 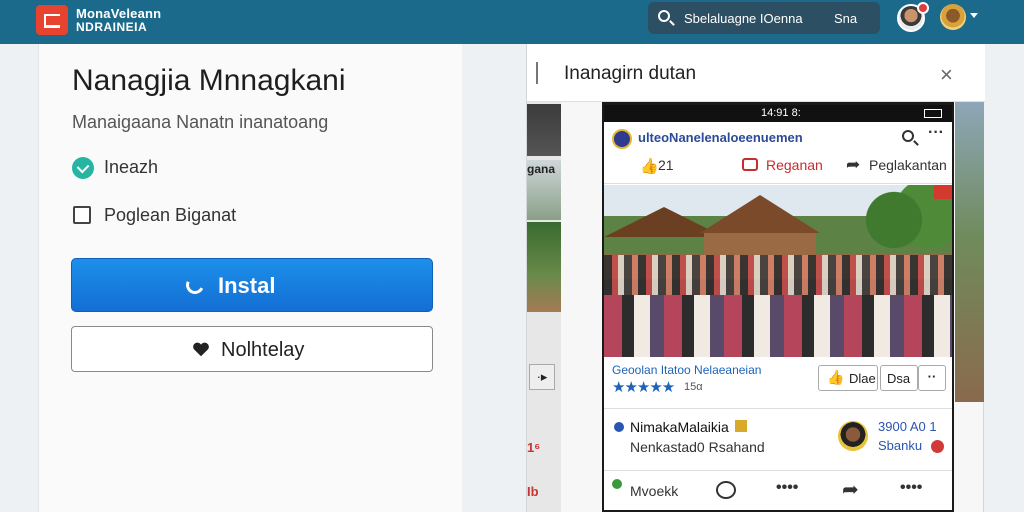 I want to click on panel-subtitle: Manaigaana Nanatn inanatoang, so click(x=200, y=122).